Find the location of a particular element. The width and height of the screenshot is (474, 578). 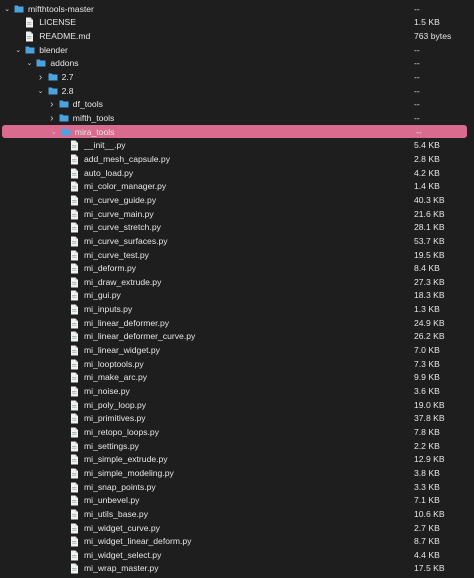

file-row: mi_gui.py 18.3 KB is located at coordinates (237, 296).